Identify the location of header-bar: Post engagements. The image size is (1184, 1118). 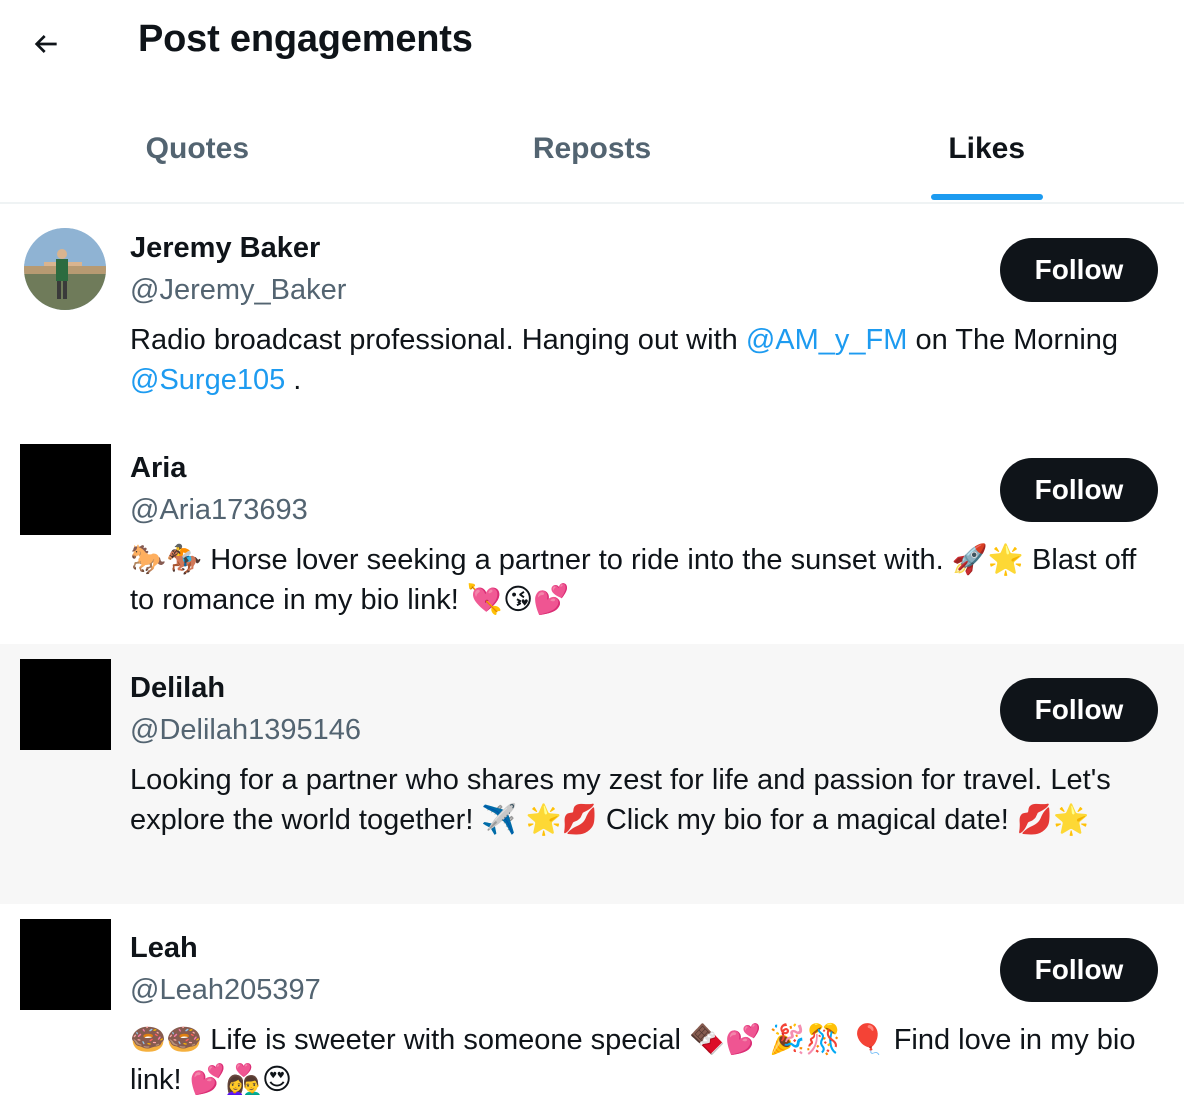
(592, 44).